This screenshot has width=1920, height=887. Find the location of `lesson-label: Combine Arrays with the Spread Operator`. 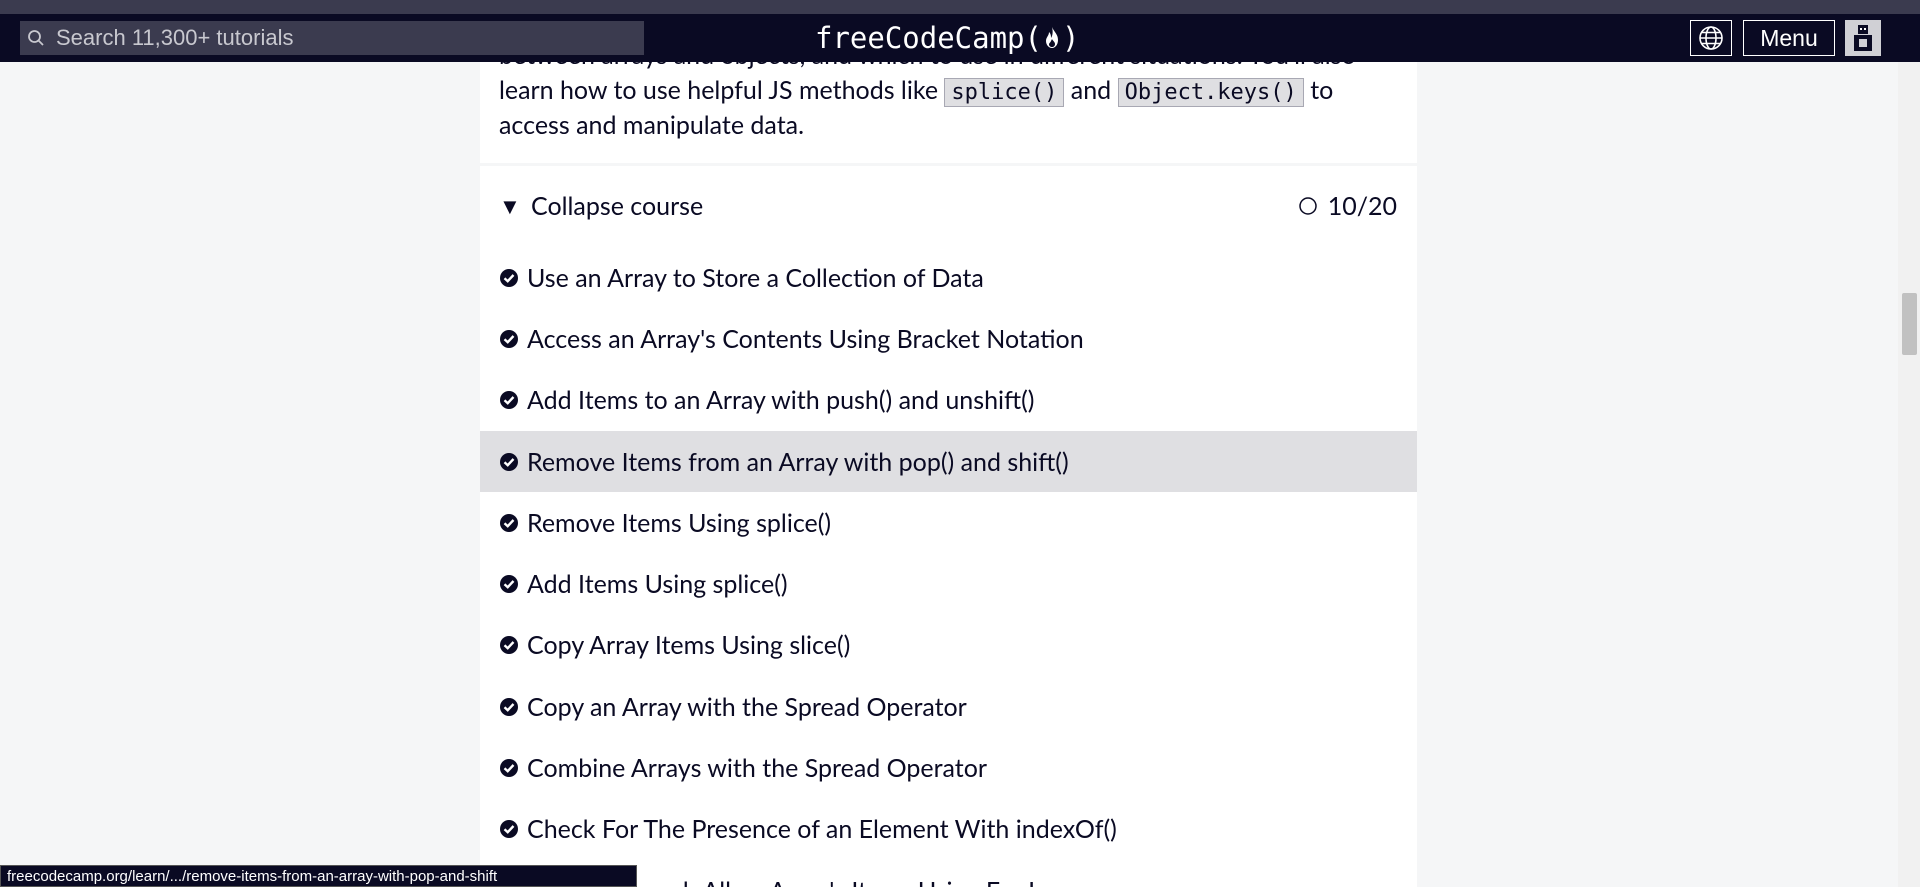

lesson-label: Combine Arrays with the Spread Operator is located at coordinates (757, 768).